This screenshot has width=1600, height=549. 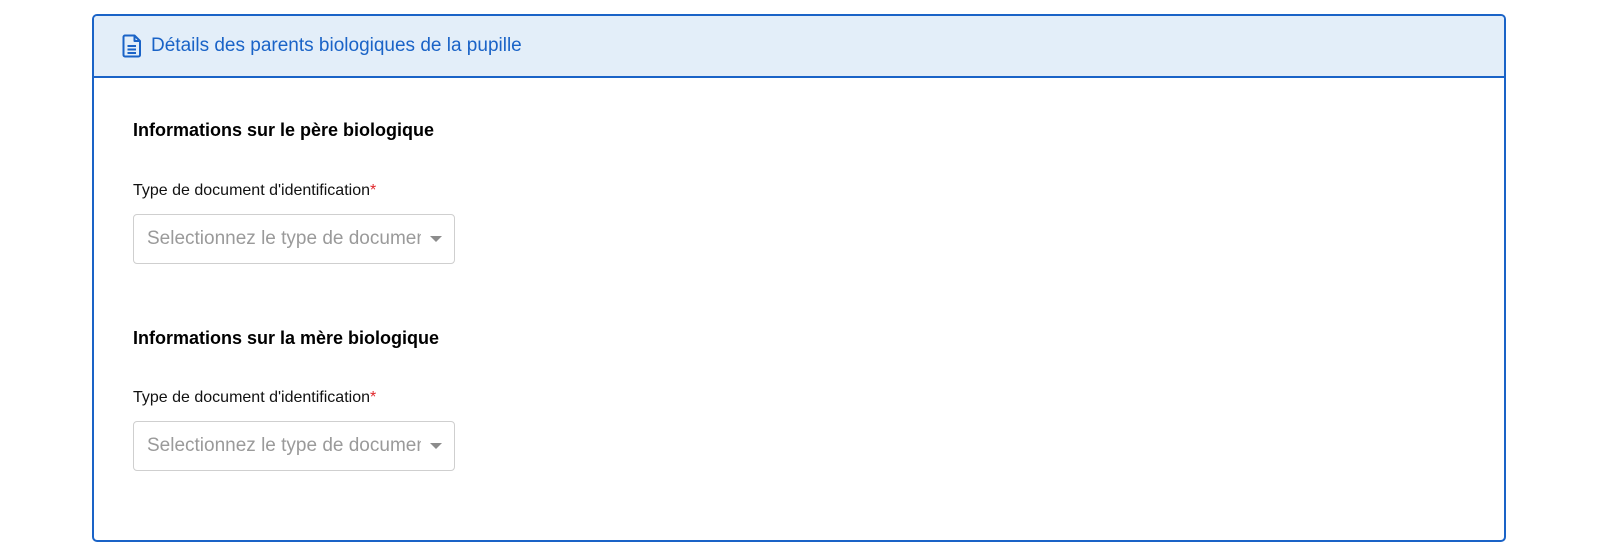 I want to click on mother-section-title: Informations sur la mère biologique, so click(x=286, y=338).